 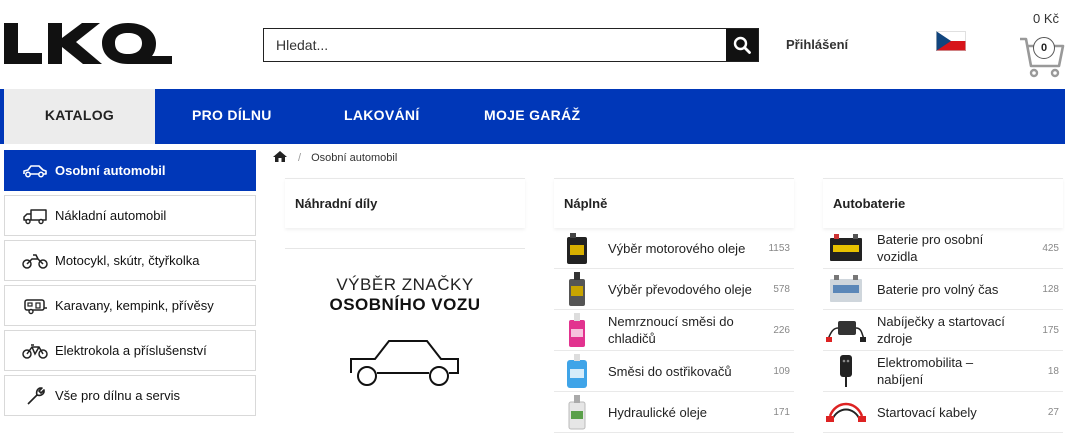 What do you see at coordinates (404, 363) in the screenshot?
I see `car-outline-icon` at bounding box center [404, 363].